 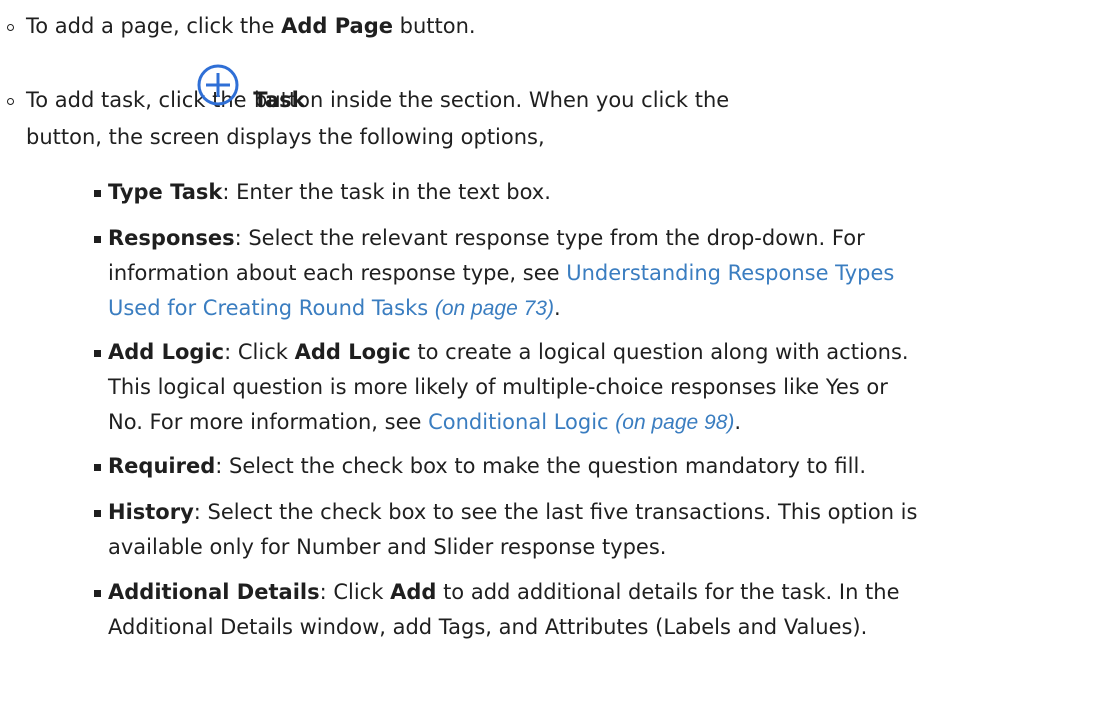 What do you see at coordinates (674, 422) in the screenshot?
I see `page-ref-98: (on page 98)` at bounding box center [674, 422].